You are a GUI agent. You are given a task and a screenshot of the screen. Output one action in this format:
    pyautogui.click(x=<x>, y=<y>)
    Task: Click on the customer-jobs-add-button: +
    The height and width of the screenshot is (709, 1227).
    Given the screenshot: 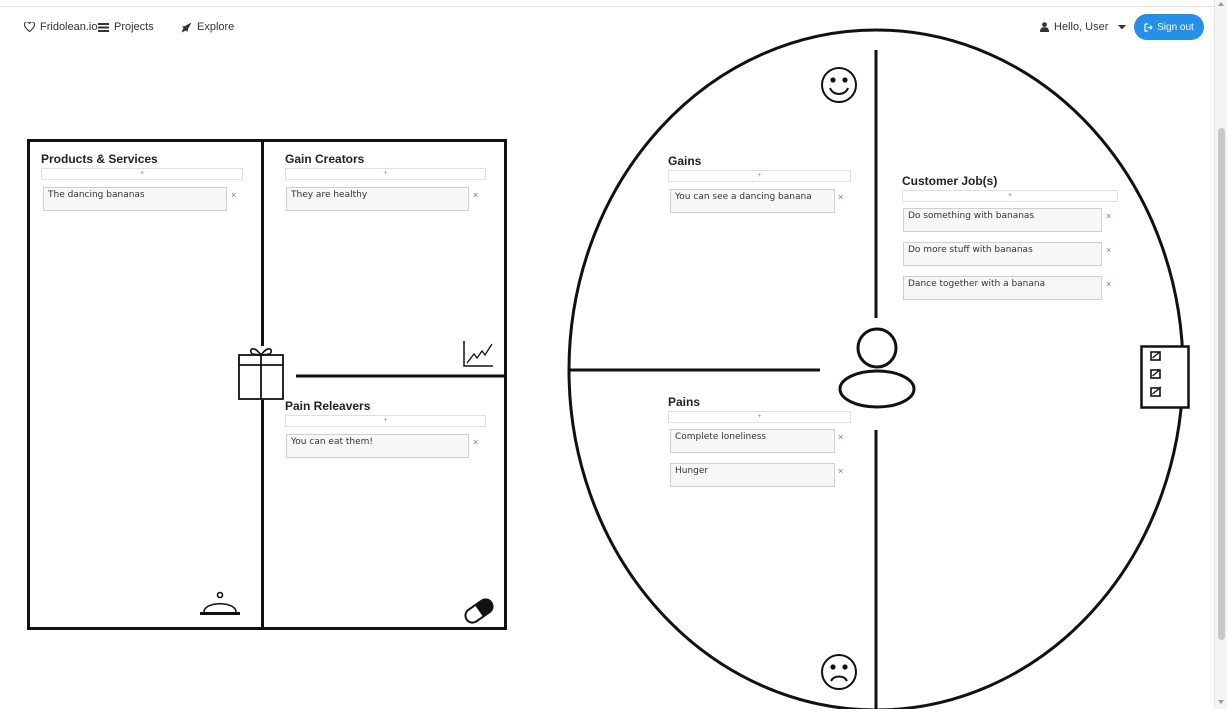 What is the action you would take?
    pyautogui.click(x=1010, y=196)
    